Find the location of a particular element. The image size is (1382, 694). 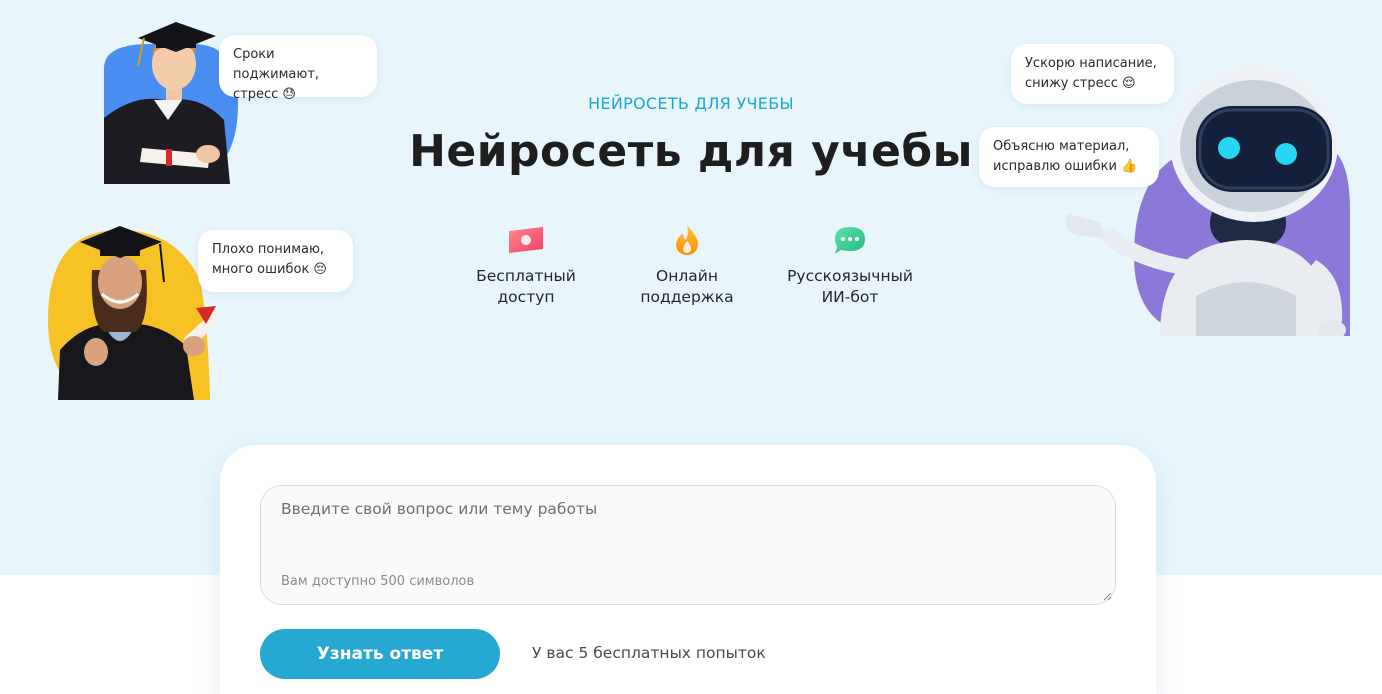

student-male-speech-bubble: Сроки поджимают, стресс 😓 is located at coordinates (298, 68).